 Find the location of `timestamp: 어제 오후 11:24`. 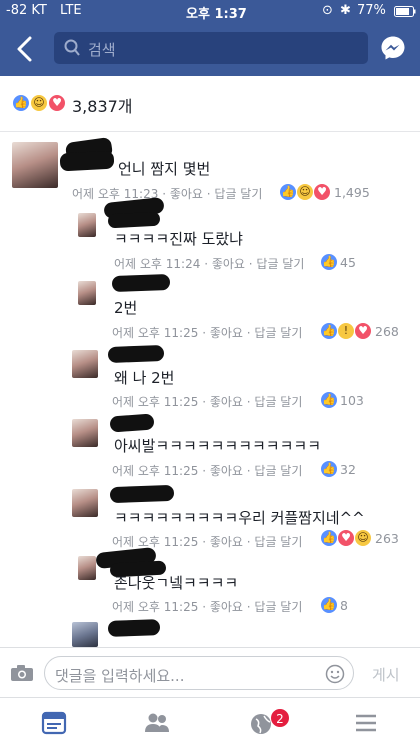

timestamp: 어제 오후 11:24 is located at coordinates (157, 264).